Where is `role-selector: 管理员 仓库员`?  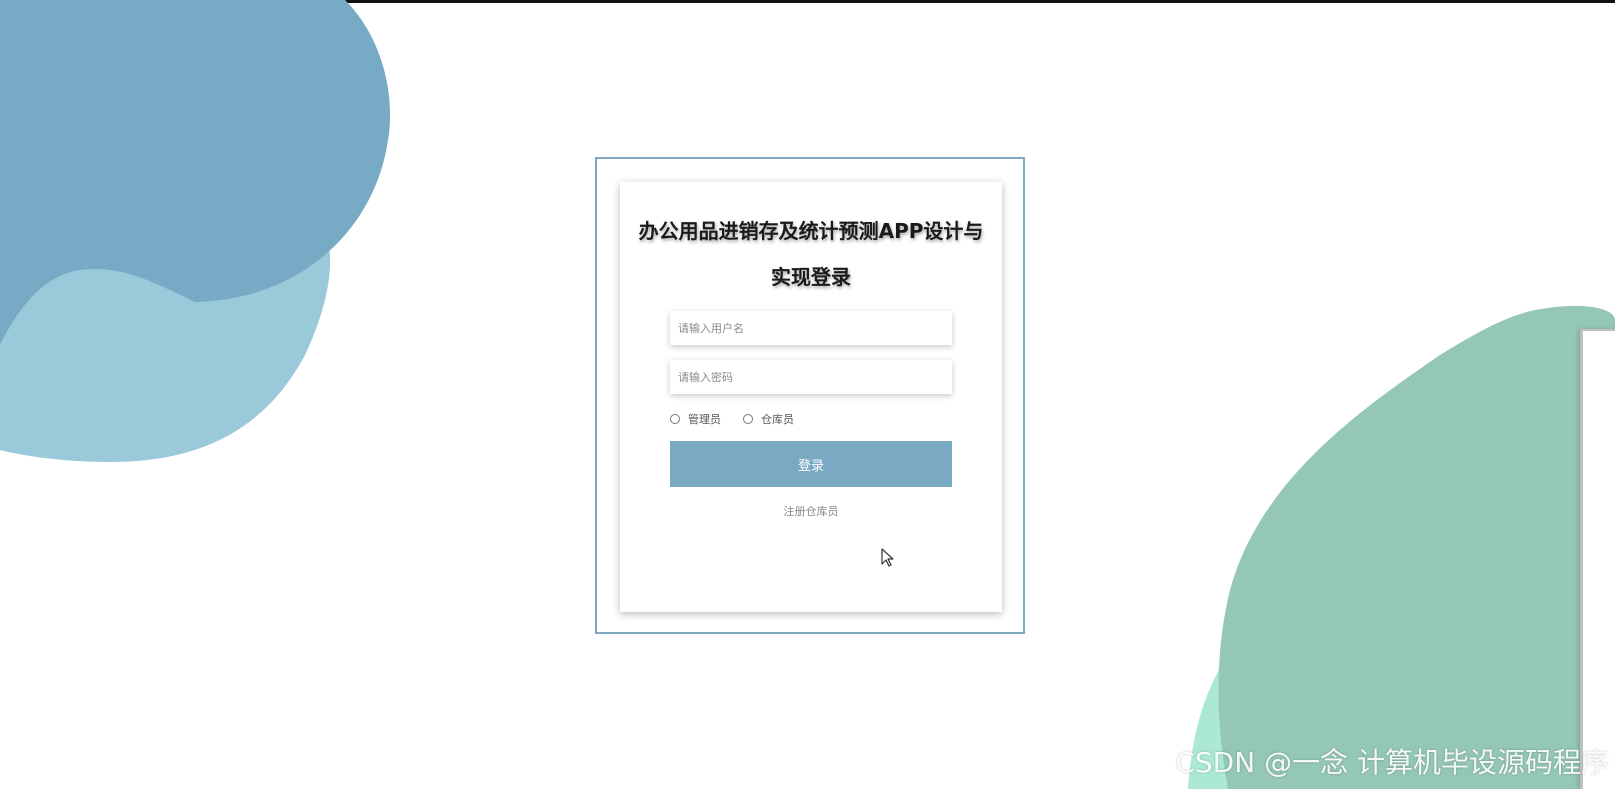
role-selector: 管理员 仓库员 is located at coordinates (743, 419).